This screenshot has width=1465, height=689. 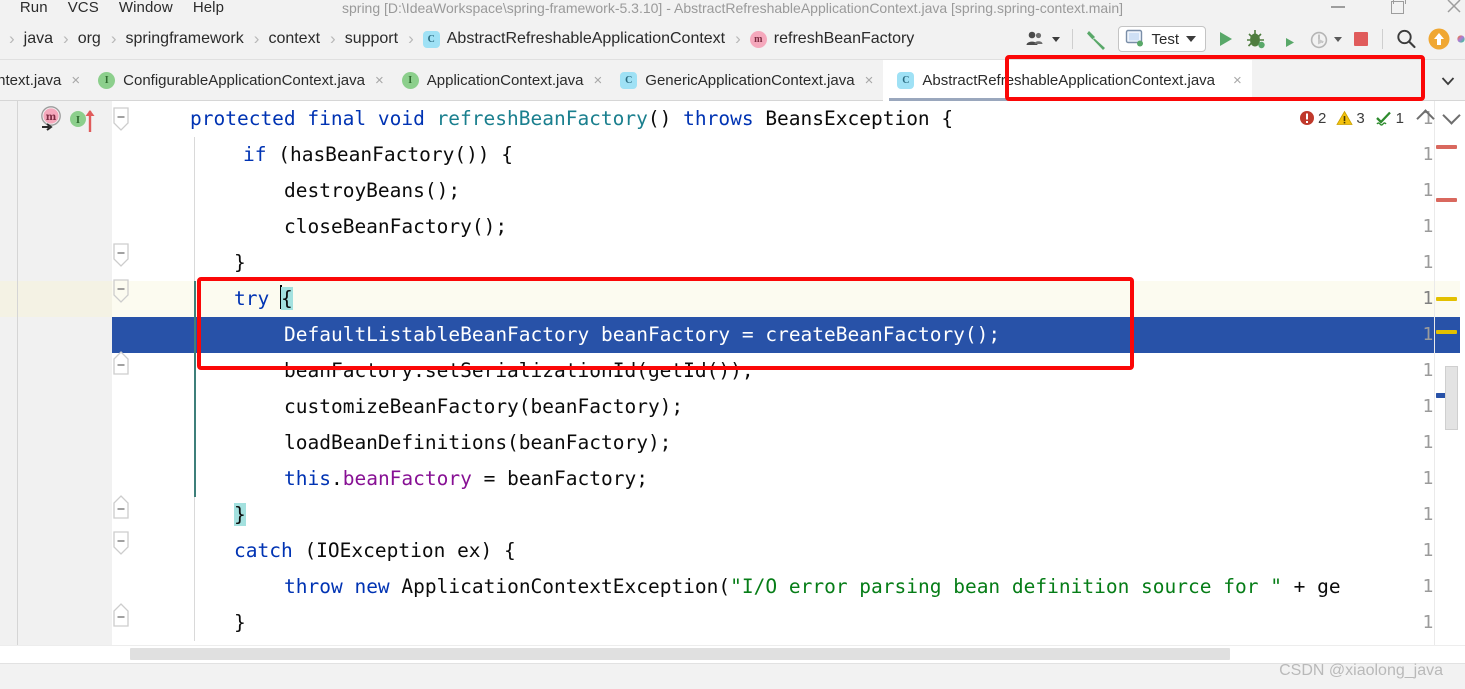 What do you see at coordinates (1451, 398) in the screenshot?
I see `vertical-scrollbar-thumb` at bounding box center [1451, 398].